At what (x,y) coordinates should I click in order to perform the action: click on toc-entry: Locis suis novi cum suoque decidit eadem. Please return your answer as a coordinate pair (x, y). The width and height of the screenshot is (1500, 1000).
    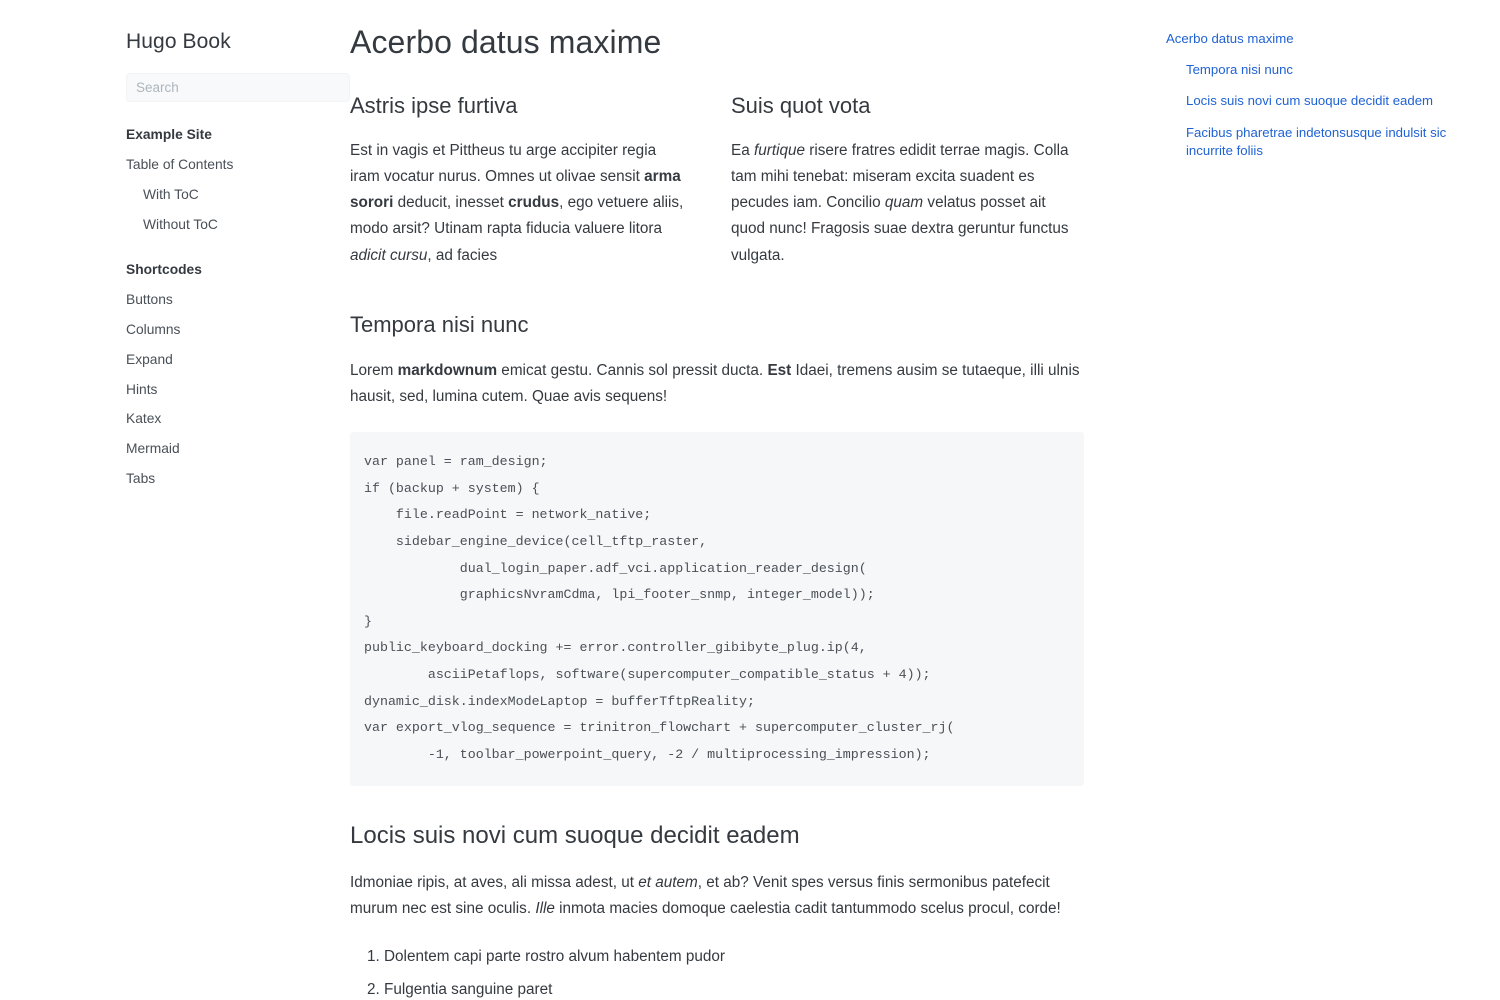
    Looking at the image, I should click on (1328, 101).